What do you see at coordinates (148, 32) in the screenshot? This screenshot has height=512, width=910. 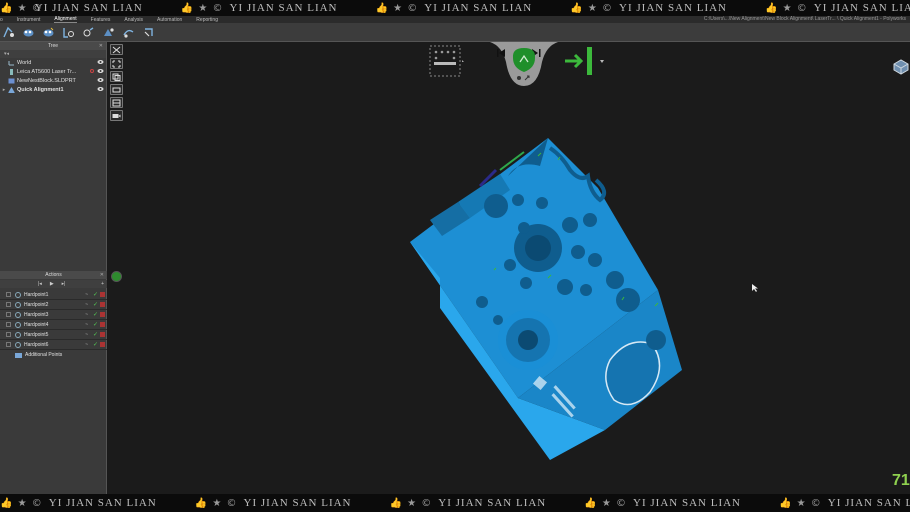 I see `refit-tool-icon` at bounding box center [148, 32].